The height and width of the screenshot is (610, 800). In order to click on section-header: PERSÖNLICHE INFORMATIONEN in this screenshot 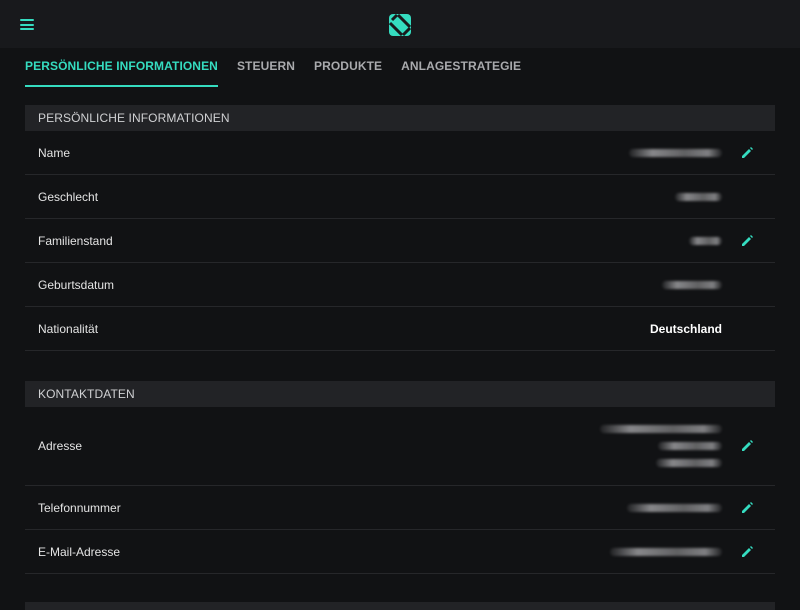, I will do `click(400, 118)`.